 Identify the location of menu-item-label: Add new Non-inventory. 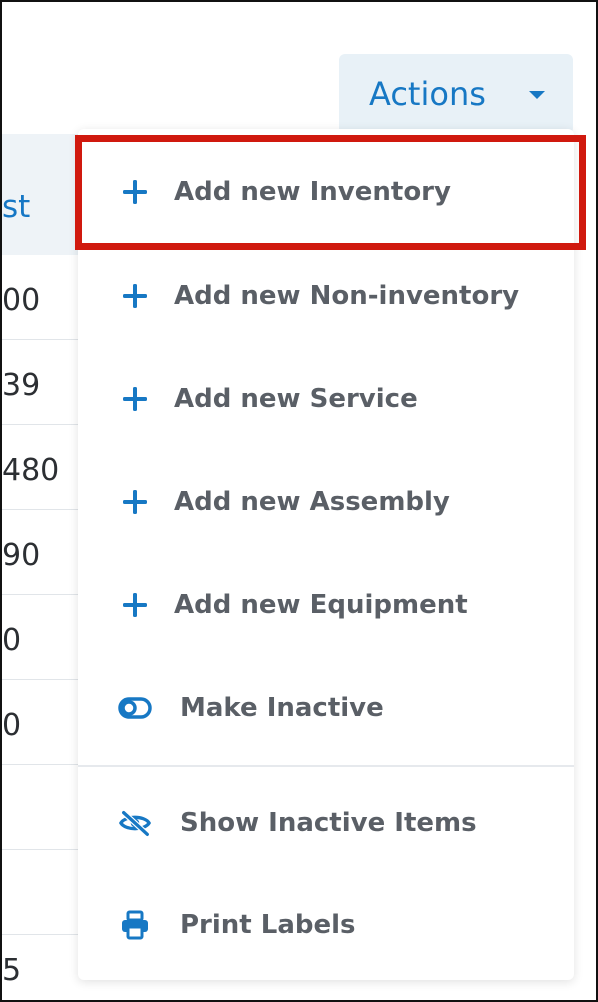
(347, 296).